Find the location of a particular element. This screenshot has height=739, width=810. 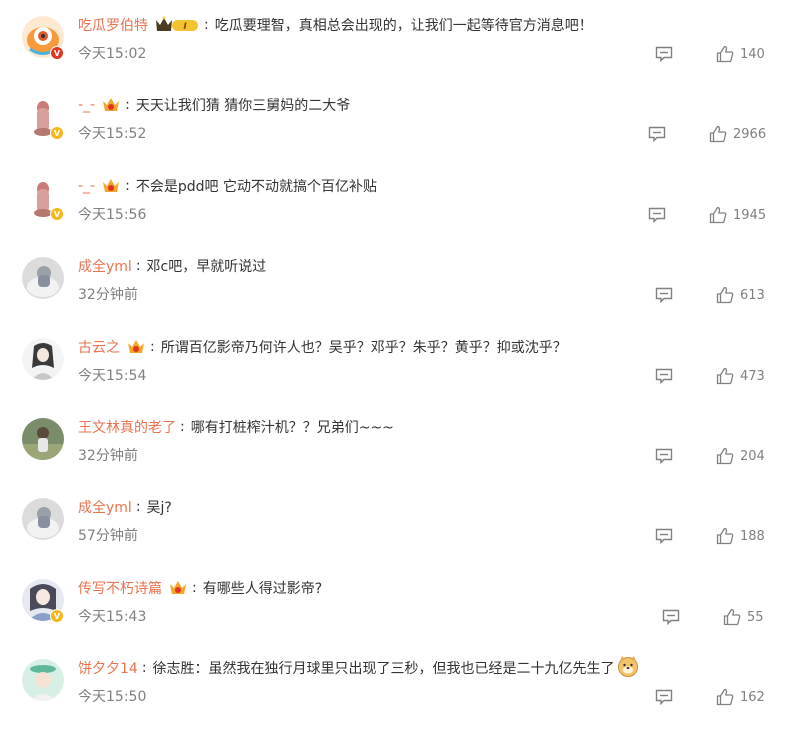

like-count: 204 is located at coordinates (752, 456).